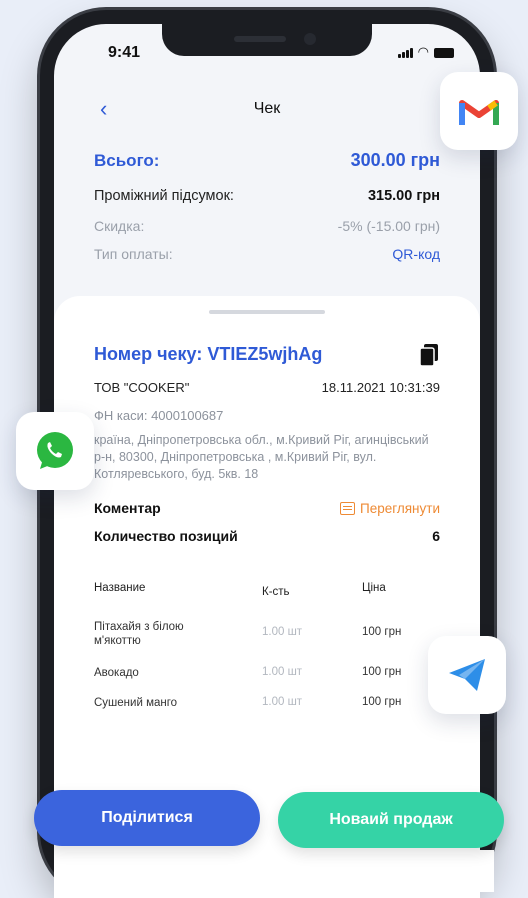 This screenshot has width=528, height=898. What do you see at coordinates (139, 634) in the screenshot?
I see `item-name: Пітахайя з білою м'якоттю` at bounding box center [139, 634].